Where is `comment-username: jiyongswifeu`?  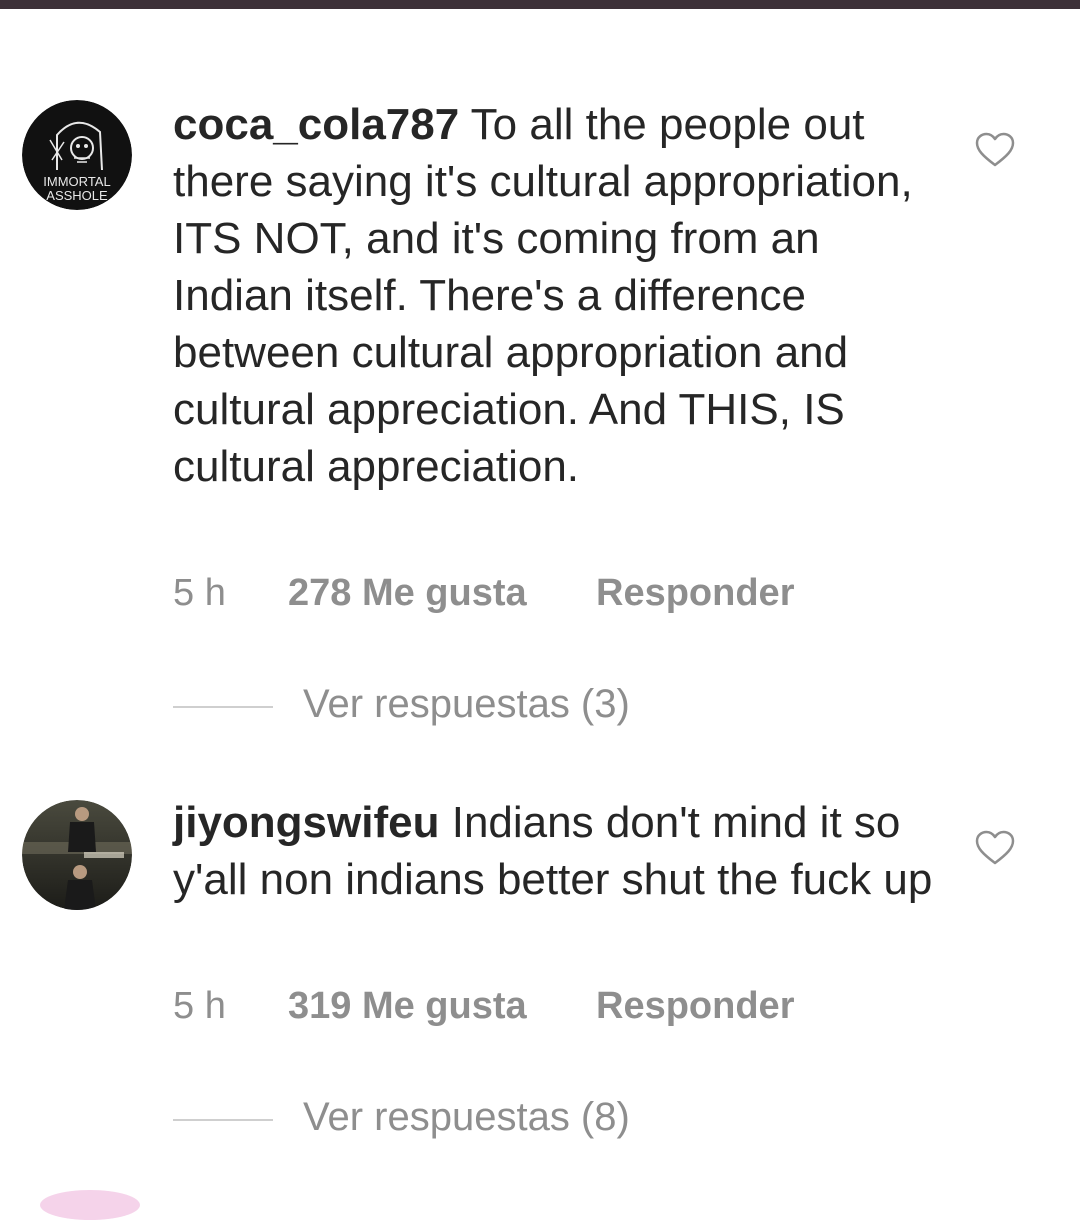
comment-username: jiyongswifeu is located at coordinates (306, 822).